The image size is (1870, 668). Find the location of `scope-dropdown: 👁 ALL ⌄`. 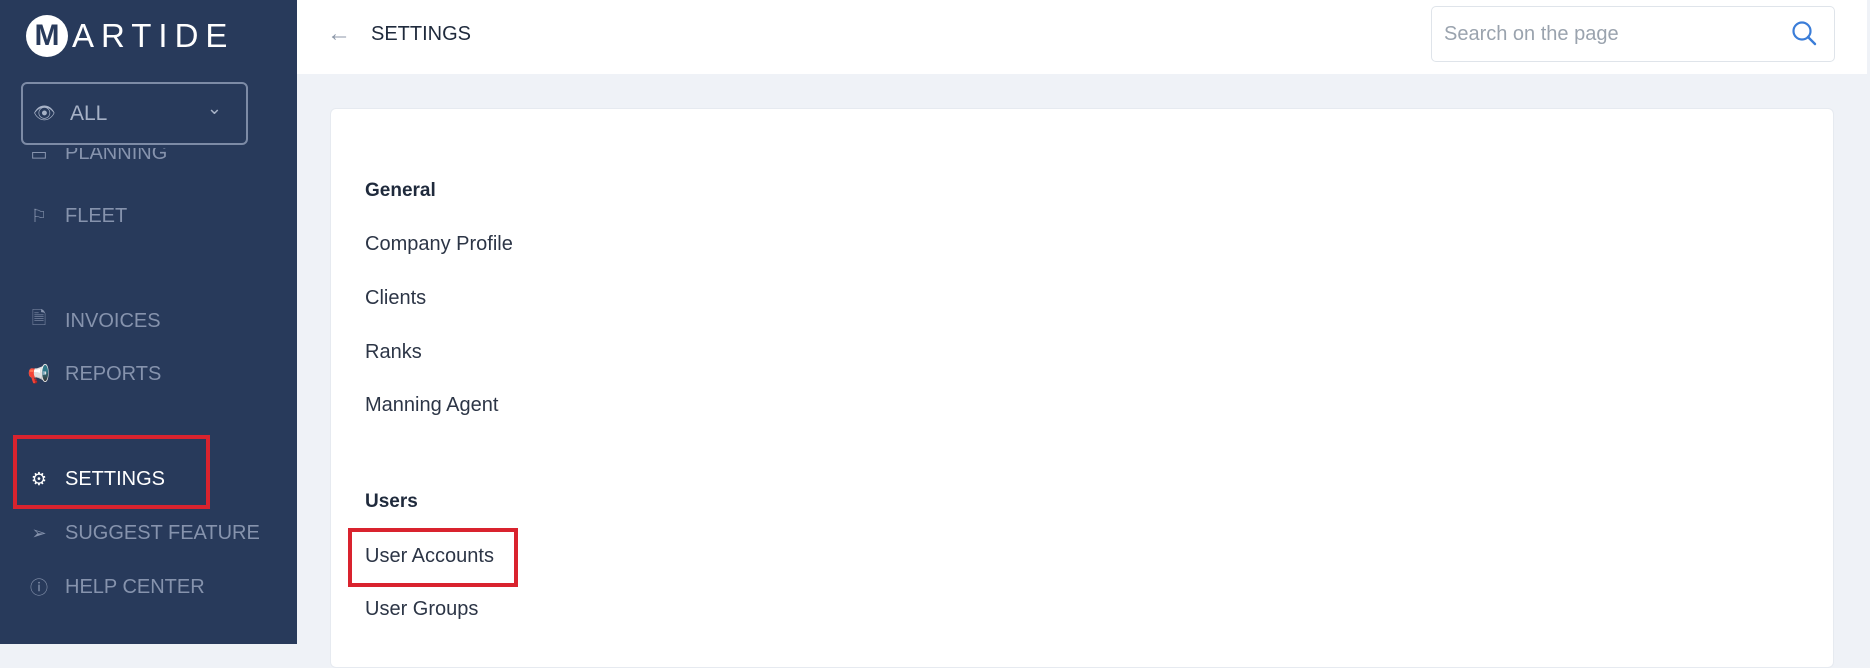

scope-dropdown: 👁 ALL ⌄ is located at coordinates (134, 113).